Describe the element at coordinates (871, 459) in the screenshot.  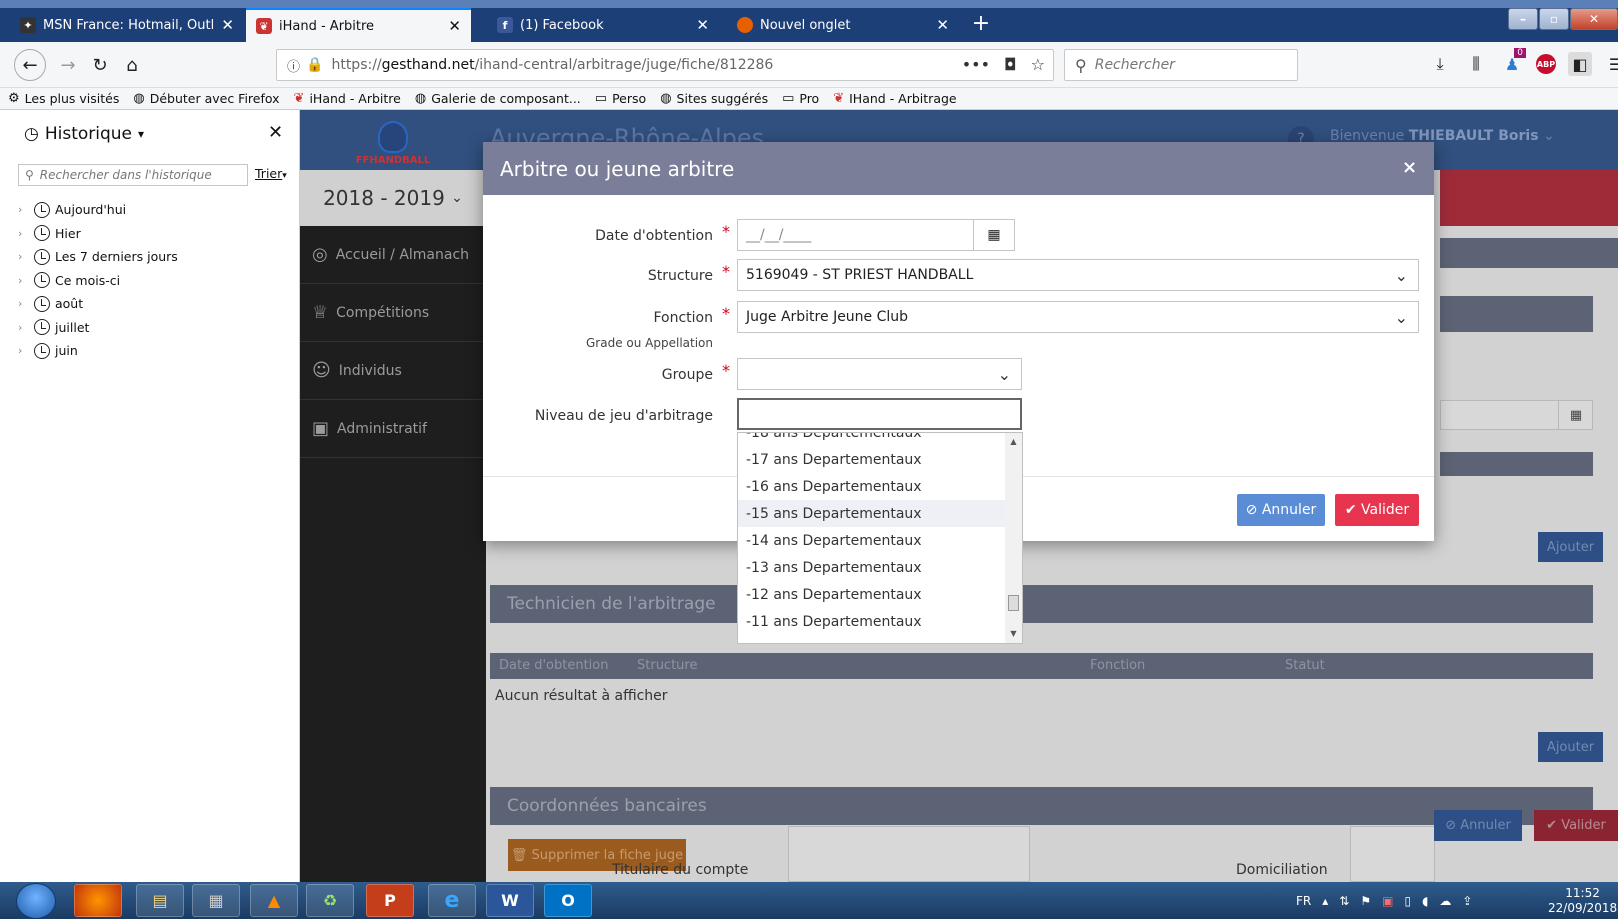
I see `dropdown-option: -17 ans Departementaux` at that location.